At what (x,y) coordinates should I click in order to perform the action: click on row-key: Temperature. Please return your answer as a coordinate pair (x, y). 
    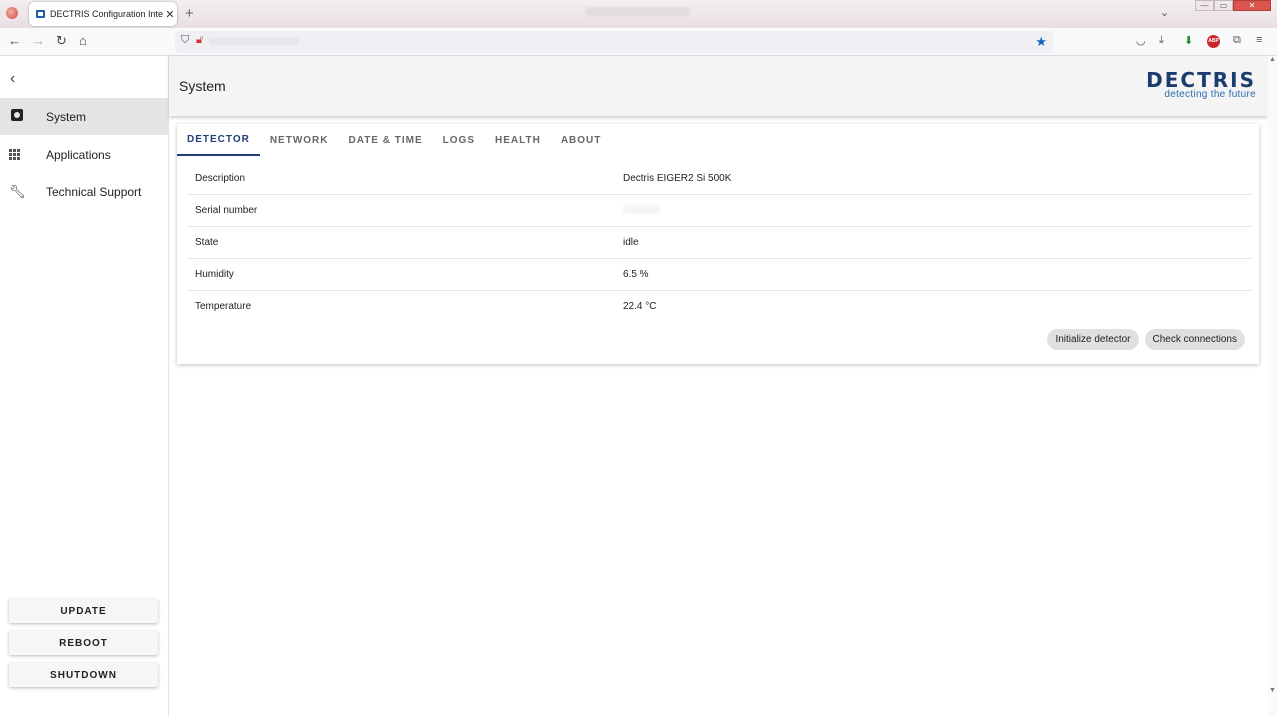
    Looking at the image, I should click on (223, 306).